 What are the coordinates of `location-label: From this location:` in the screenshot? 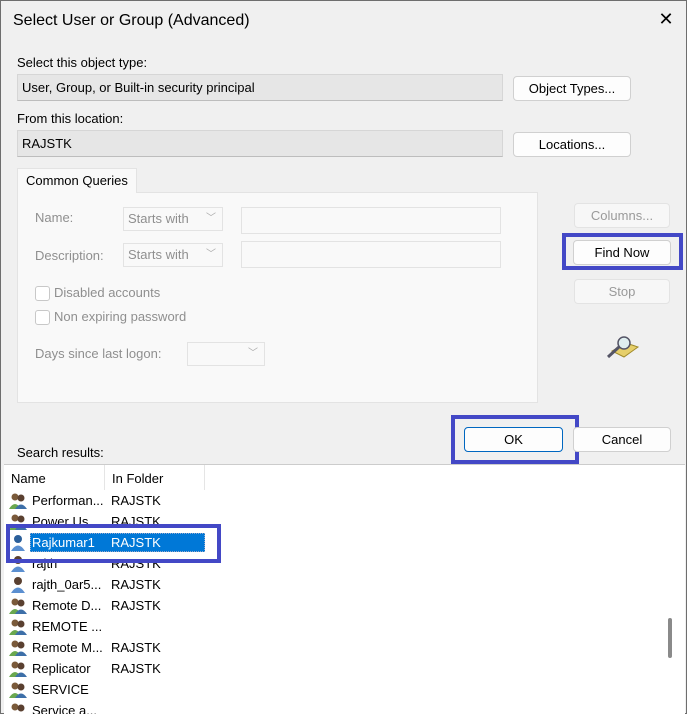 It's located at (70, 118).